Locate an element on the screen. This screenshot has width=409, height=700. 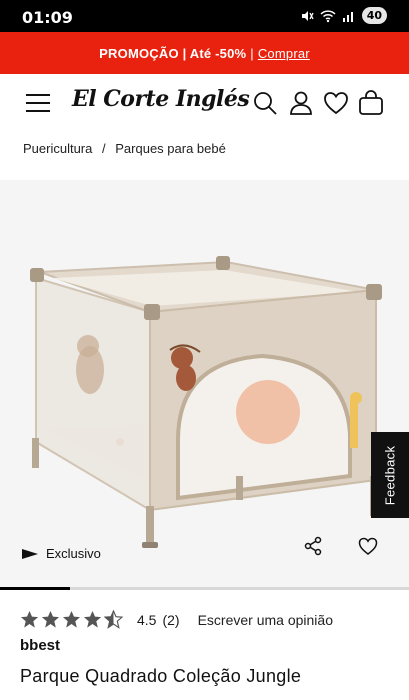
status-icons: 40 is located at coordinates (343, 15).